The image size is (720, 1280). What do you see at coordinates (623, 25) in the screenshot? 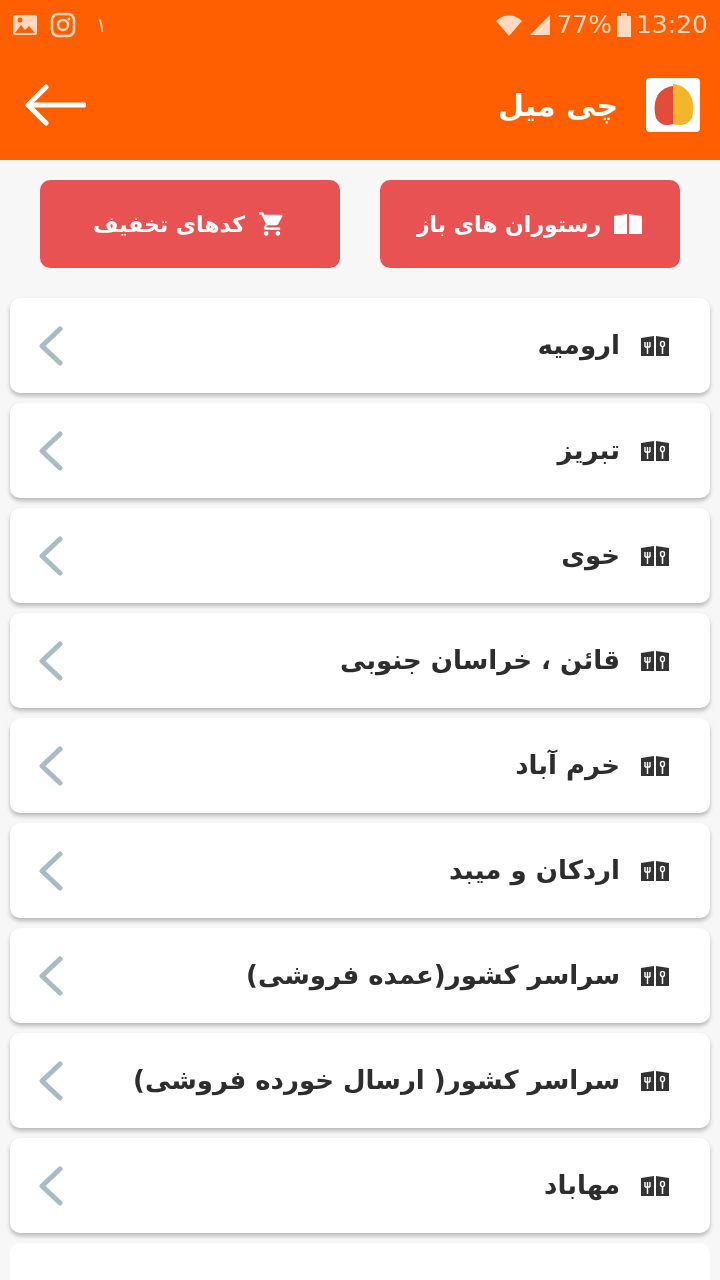
I see `battery-icon` at bounding box center [623, 25].